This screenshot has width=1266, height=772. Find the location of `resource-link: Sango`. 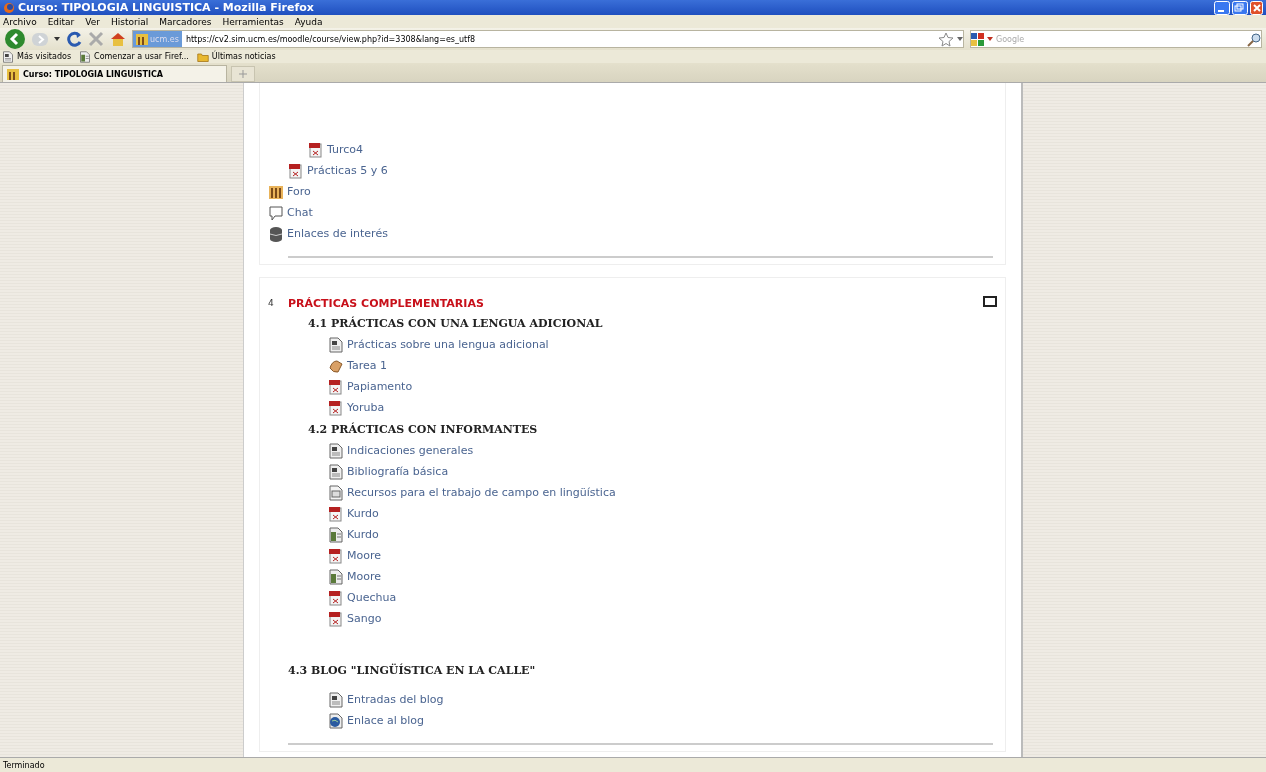

resource-link: Sango is located at coordinates (355, 618).